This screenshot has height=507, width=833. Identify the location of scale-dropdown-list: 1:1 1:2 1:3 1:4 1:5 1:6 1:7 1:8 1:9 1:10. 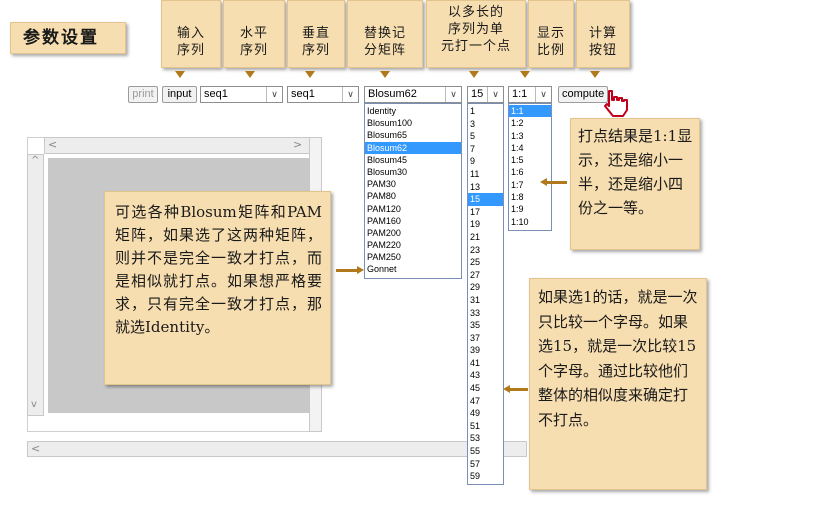
(530, 167).